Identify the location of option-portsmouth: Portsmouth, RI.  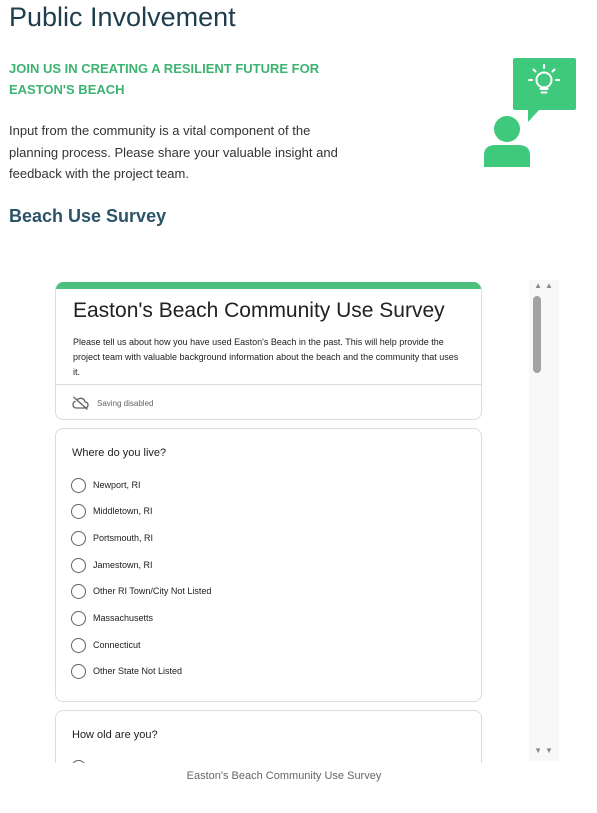
(112, 538).